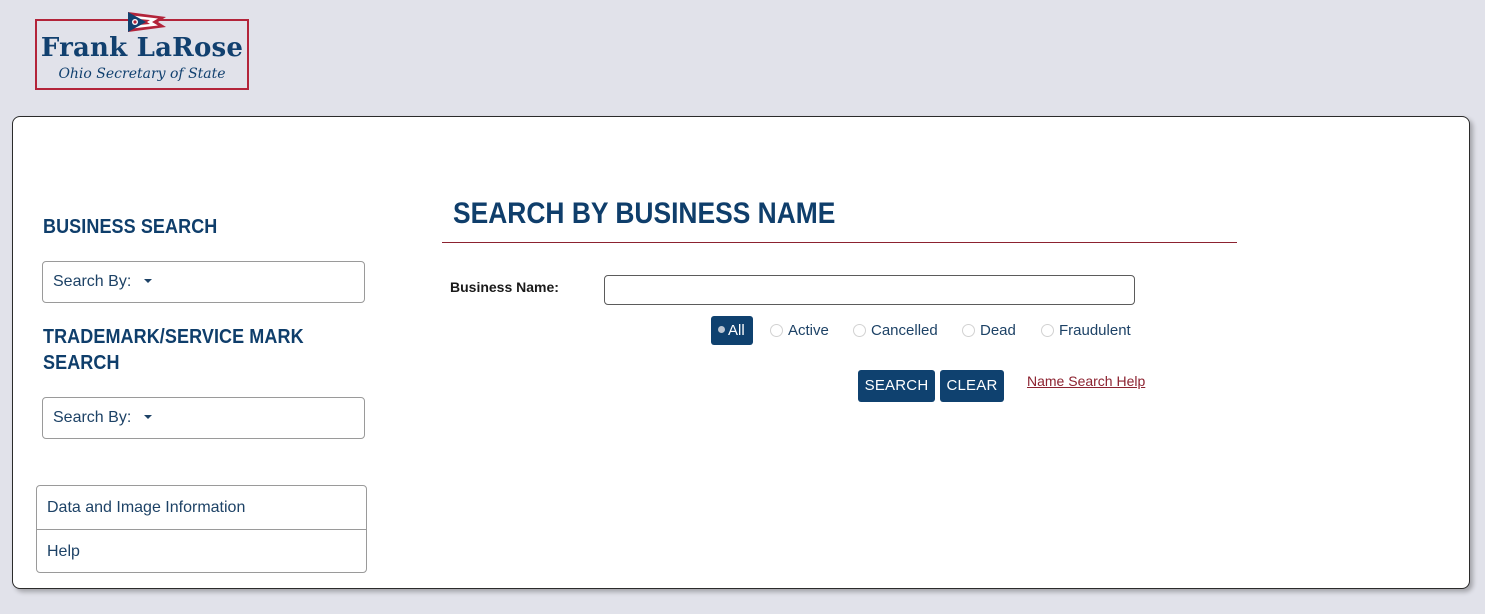 Image resolution: width=1485 pixels, height=614 pixels. I want to click on sidebar-links: Data and Image Information Help, so click(201, 529).